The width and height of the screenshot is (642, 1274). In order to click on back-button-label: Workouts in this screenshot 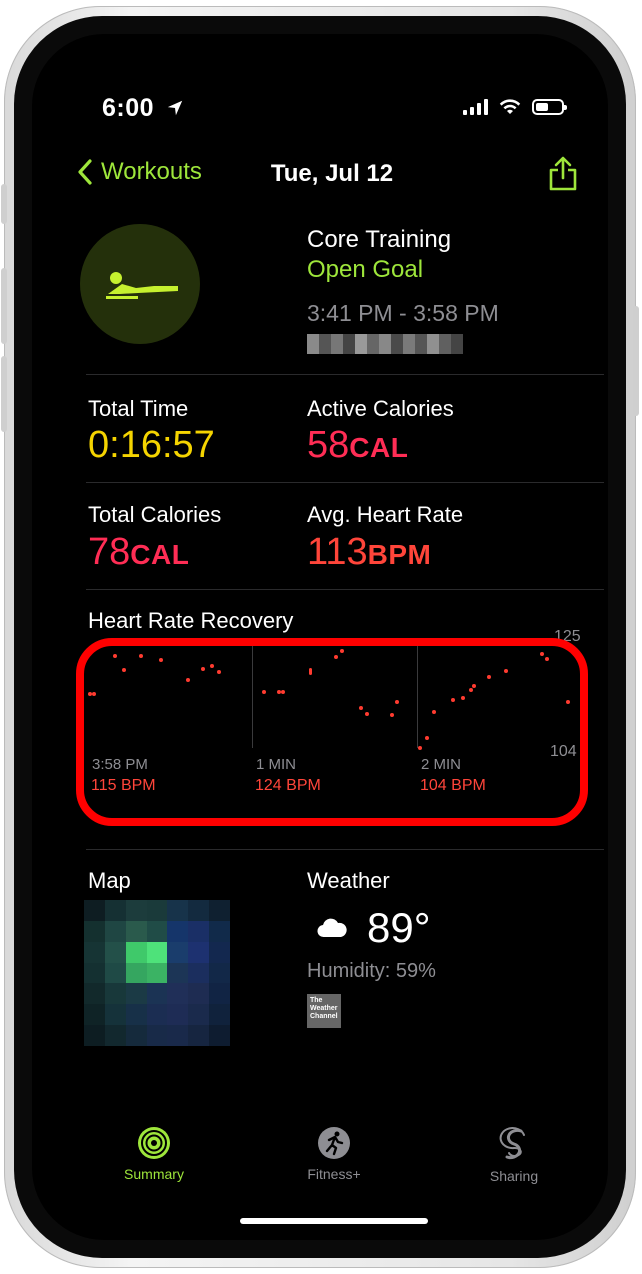, I will do `click(151, 171)`.